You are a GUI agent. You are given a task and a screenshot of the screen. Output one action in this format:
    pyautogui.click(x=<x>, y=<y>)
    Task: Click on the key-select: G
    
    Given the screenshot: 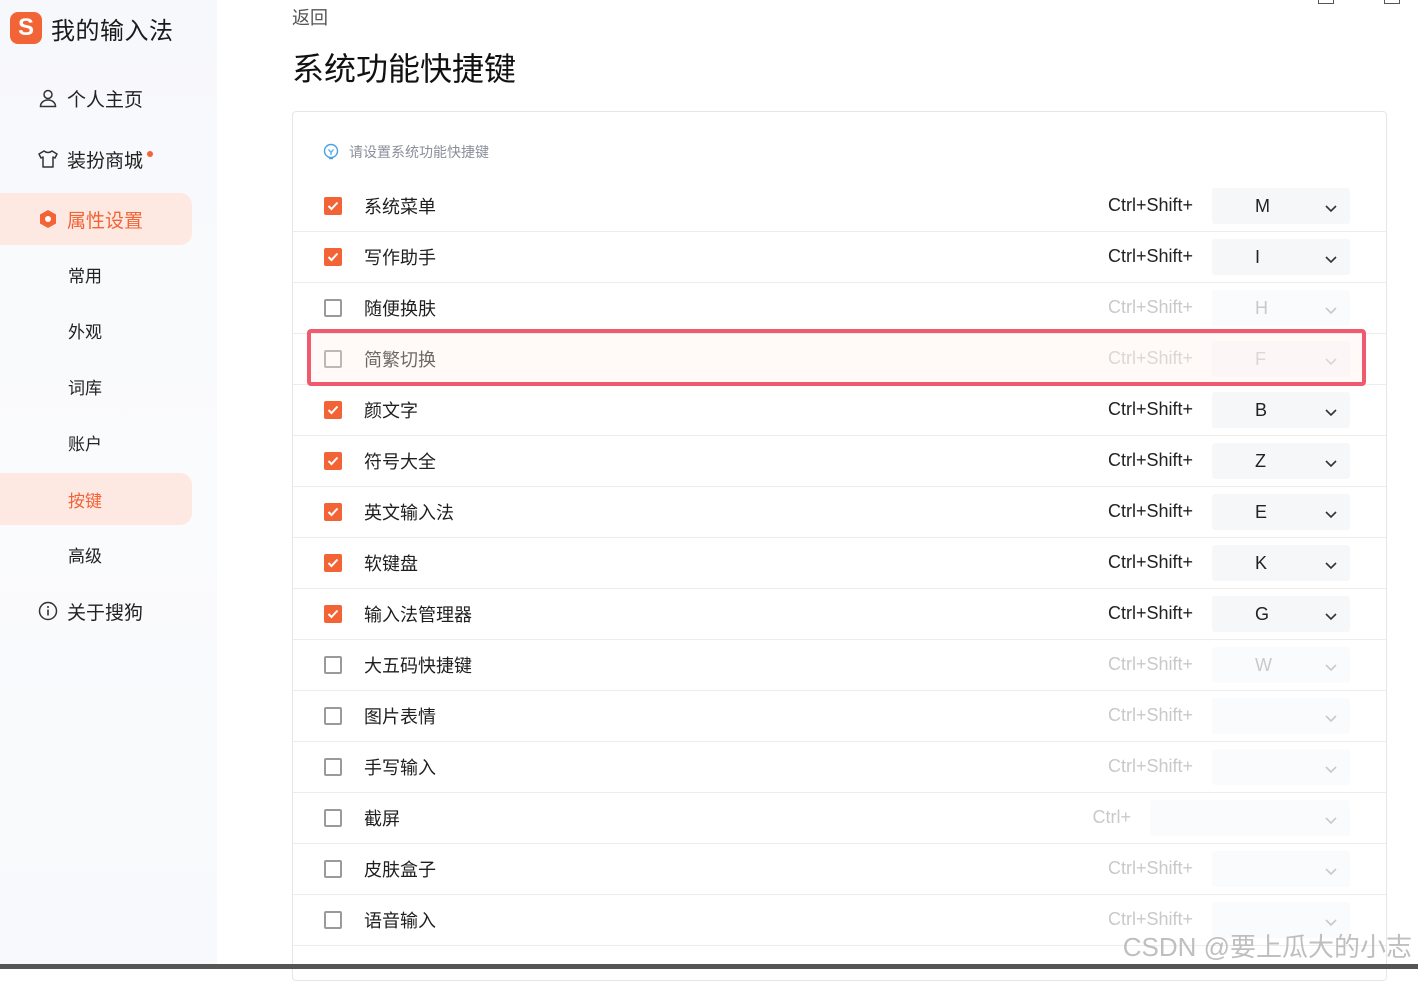 What is the action you would take?
    pyautogui.click(x=1281, y=614)
    